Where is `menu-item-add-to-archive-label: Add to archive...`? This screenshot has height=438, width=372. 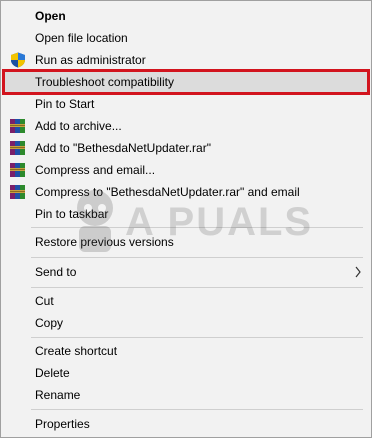
menu-item-add-to-archive-label: Add to archive... is located at coordinates (78, 126).